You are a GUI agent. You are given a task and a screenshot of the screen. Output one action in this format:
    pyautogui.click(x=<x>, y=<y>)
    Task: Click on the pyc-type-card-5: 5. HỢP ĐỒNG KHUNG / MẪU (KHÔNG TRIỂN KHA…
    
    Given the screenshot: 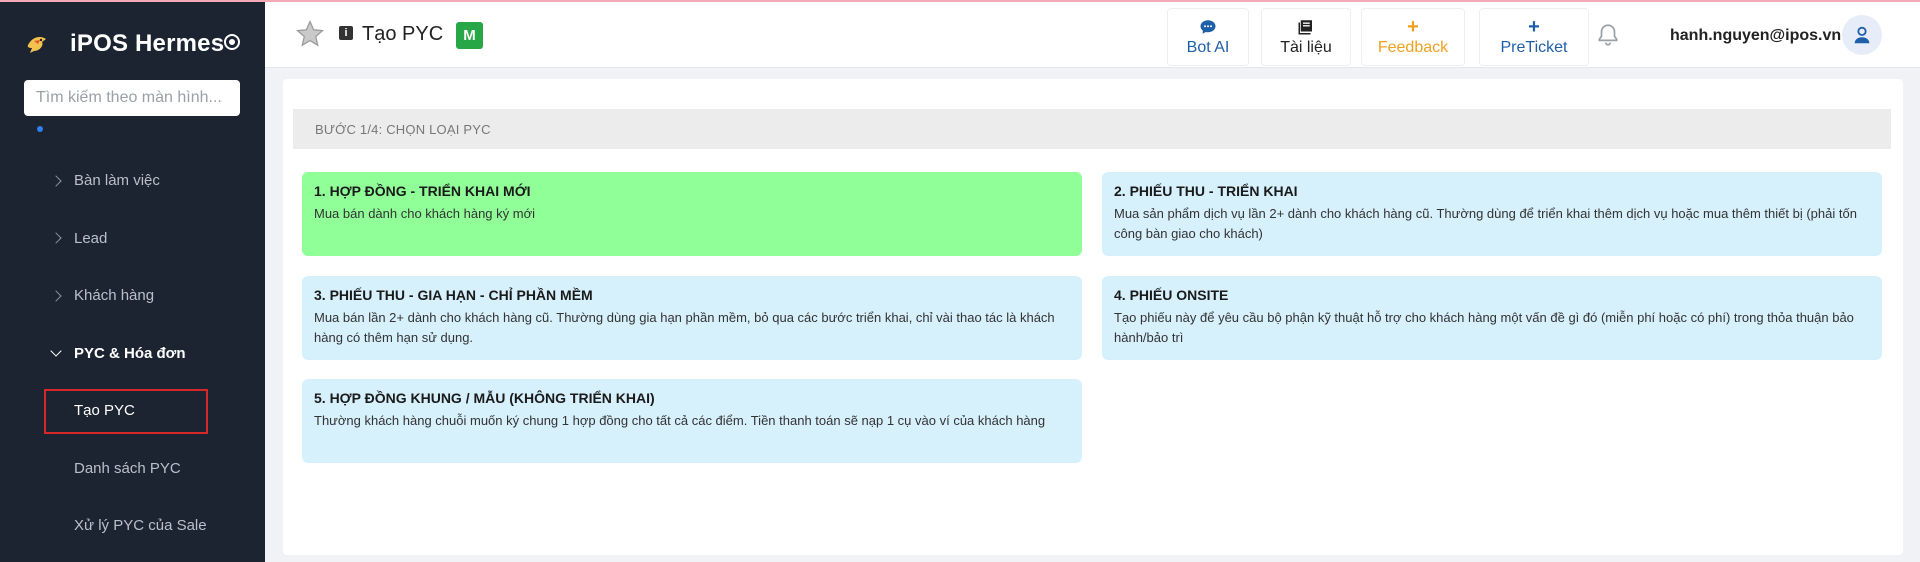 What is the action you would take?
    pyautogui.click(x=692, y=421)
    